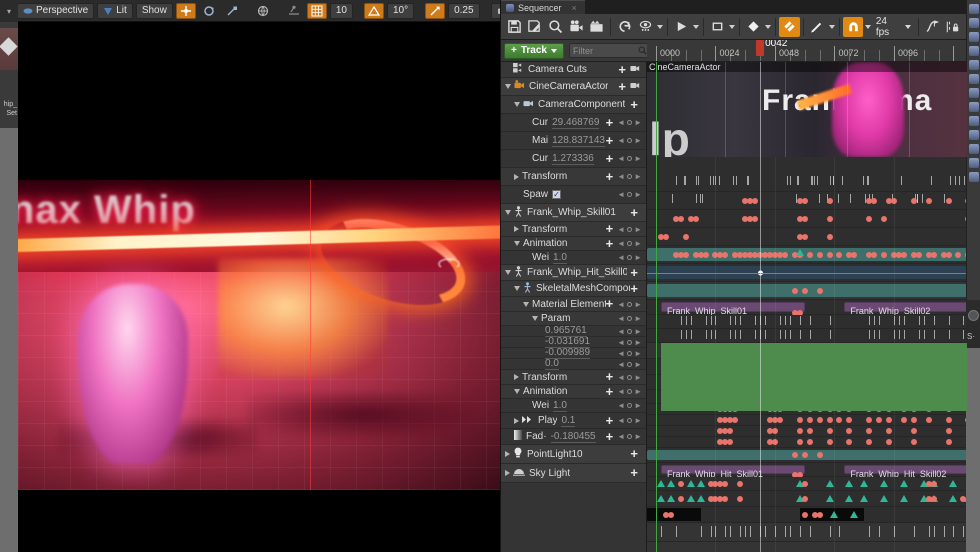  I want to click on tab-sequencer: Sequencer ×, so click(543, 7).